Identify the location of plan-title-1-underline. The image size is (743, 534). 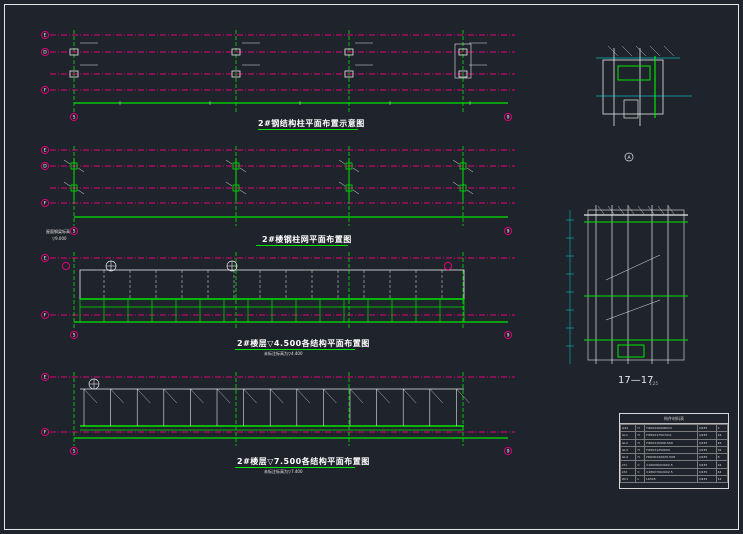
(308, 129).